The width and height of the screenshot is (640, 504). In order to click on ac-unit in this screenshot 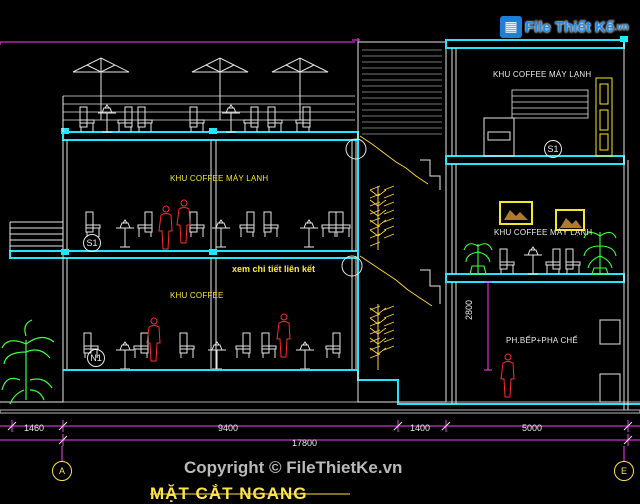, I will do `click(550, 104)`.